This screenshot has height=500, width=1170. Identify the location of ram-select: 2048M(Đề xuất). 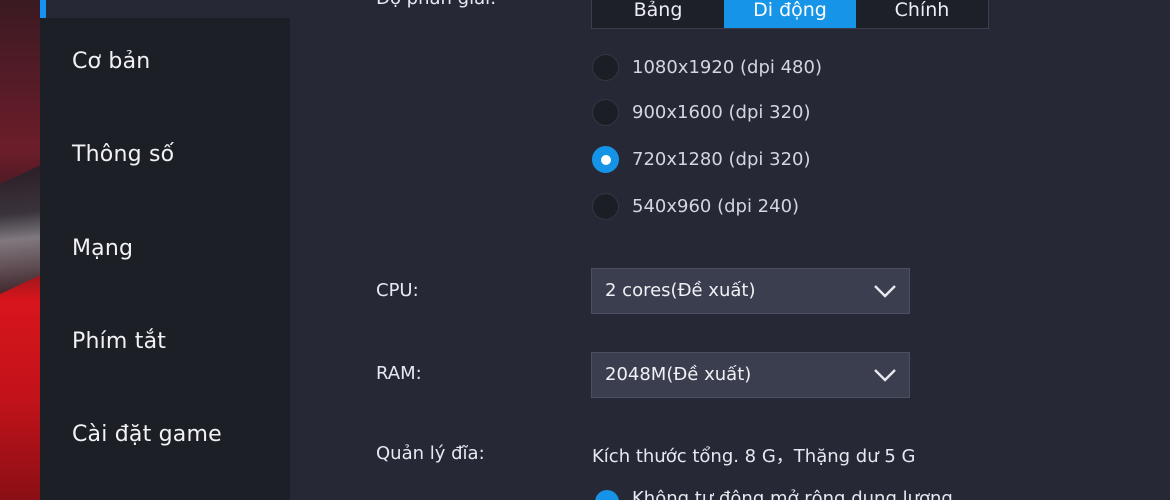
(750, 375).